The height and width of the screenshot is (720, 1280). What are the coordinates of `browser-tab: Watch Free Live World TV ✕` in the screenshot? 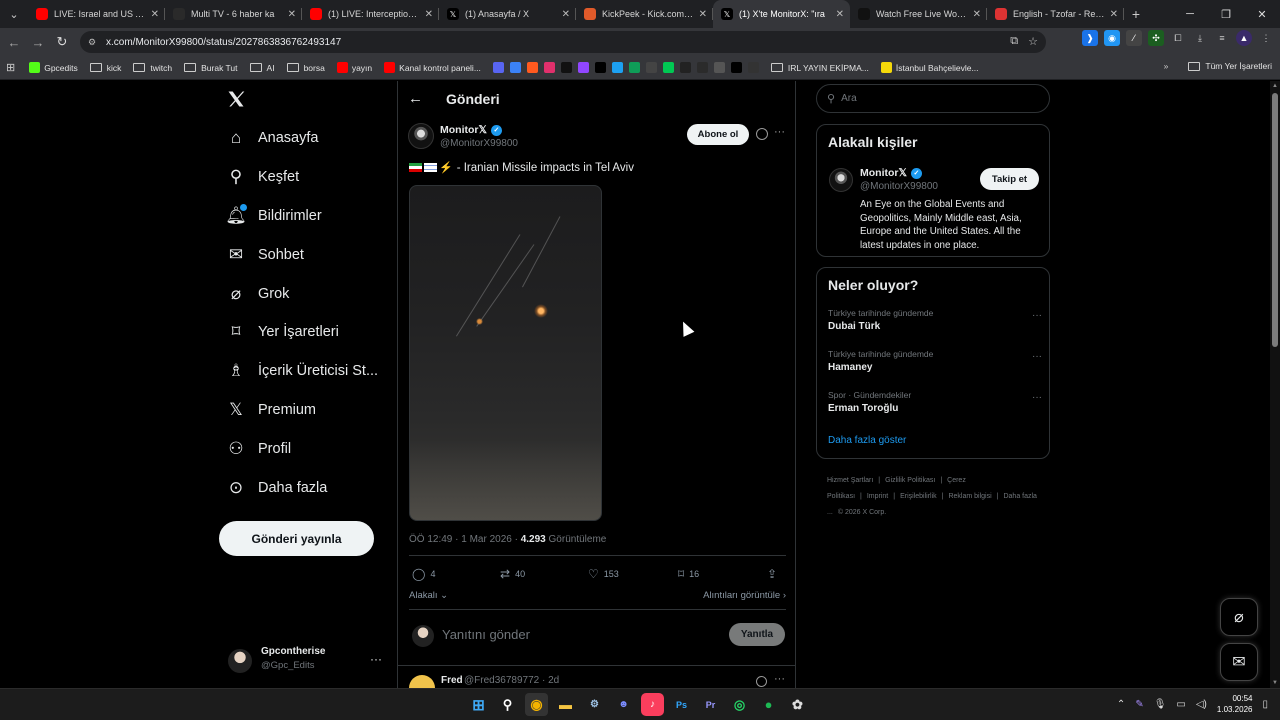 It's located at (918, 14).